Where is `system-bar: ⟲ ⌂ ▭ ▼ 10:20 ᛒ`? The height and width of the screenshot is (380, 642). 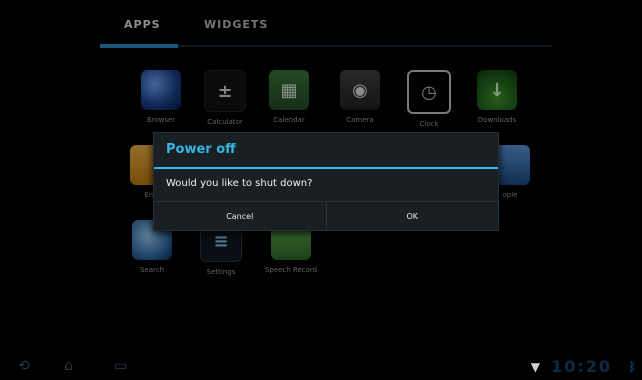
system-bar: ⟲ ⌂ ▭ ▼ 10:20 ᛒ is located at coordinates (321, 367).